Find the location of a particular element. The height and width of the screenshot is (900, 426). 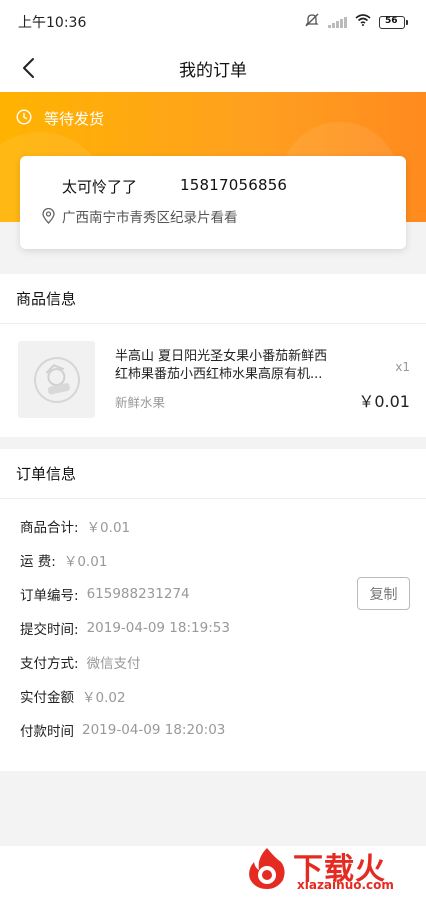

info-label: 订单编号: is located at coordinates (49, 596).